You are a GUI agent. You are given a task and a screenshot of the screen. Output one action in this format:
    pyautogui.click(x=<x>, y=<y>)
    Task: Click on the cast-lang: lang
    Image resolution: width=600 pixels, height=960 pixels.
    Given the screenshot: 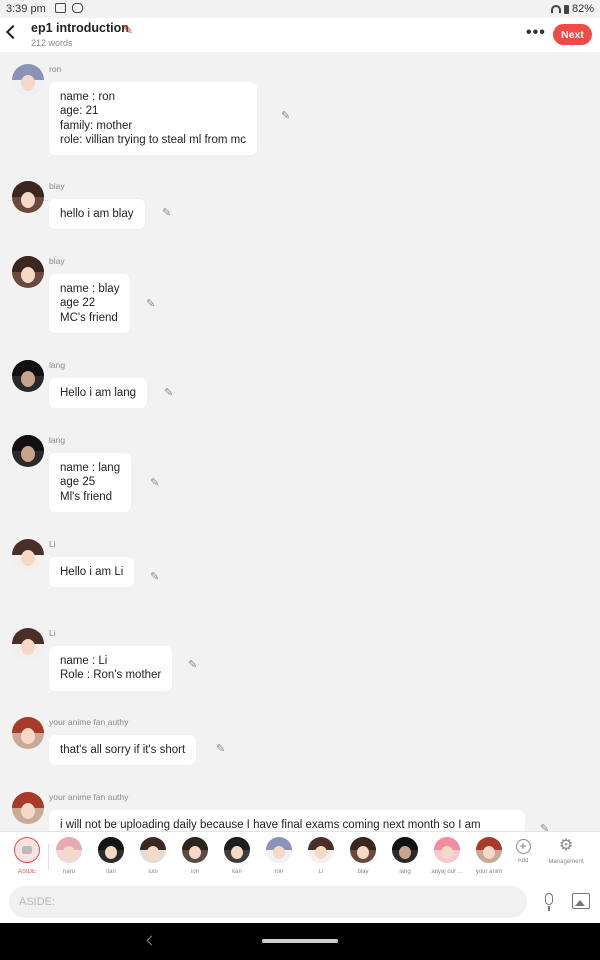 What is the action you would take?
    pyautogui.click(x=405, y=856)
    